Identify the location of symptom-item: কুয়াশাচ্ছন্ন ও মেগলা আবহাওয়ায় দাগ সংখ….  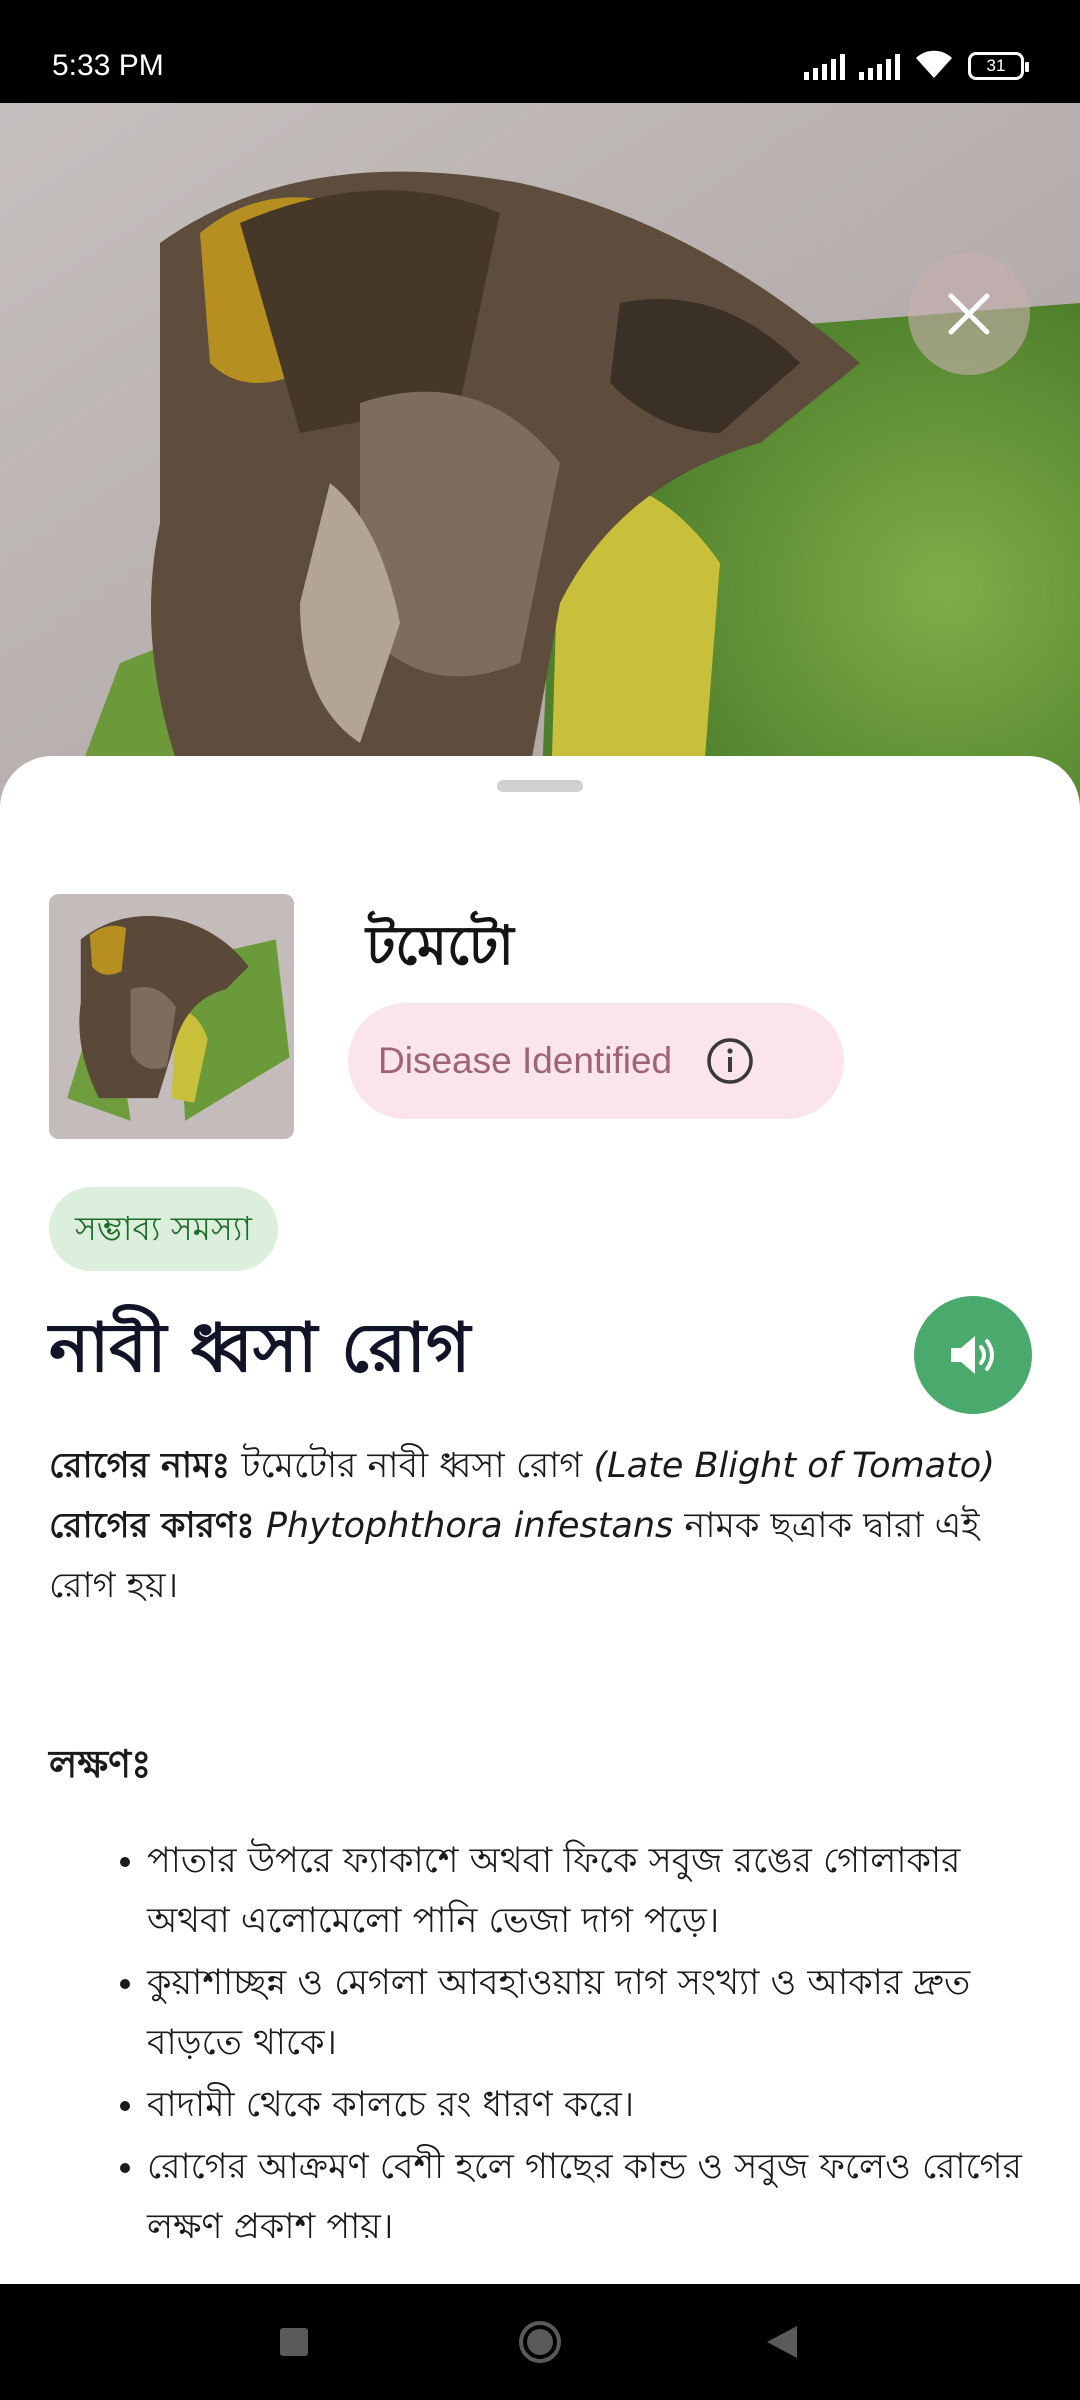
(588, 2013).